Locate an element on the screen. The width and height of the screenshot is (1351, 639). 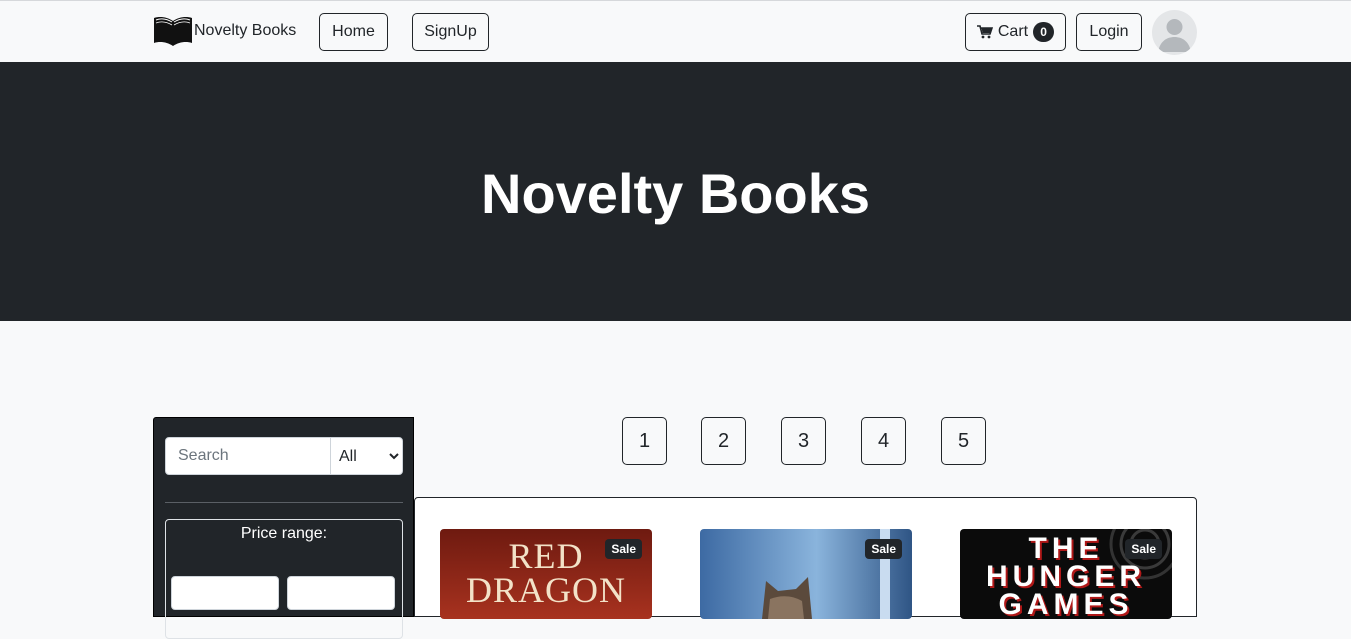
product-card: Sale is located at coordinates (806, 574).